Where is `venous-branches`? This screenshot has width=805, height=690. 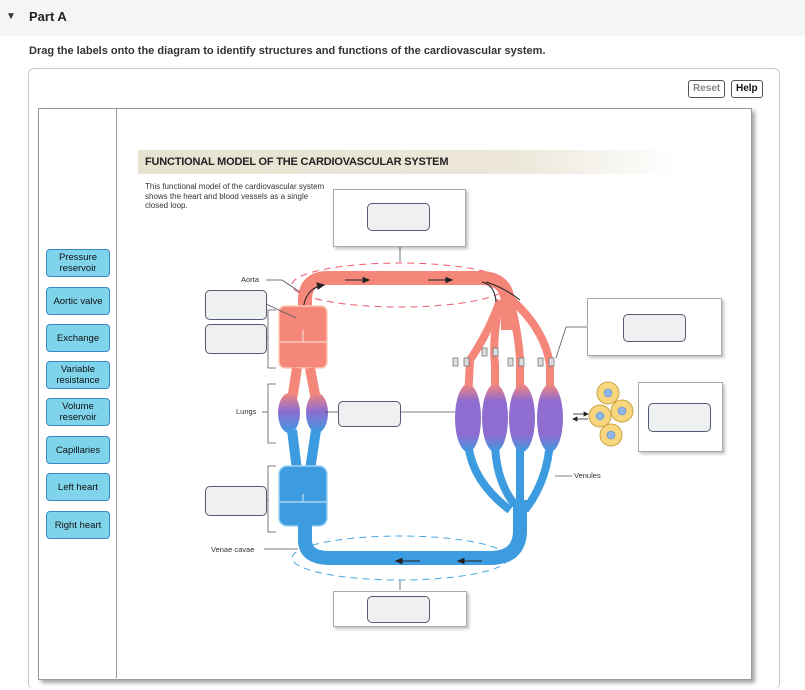 venous-branches is located at coordinates (509, 476).